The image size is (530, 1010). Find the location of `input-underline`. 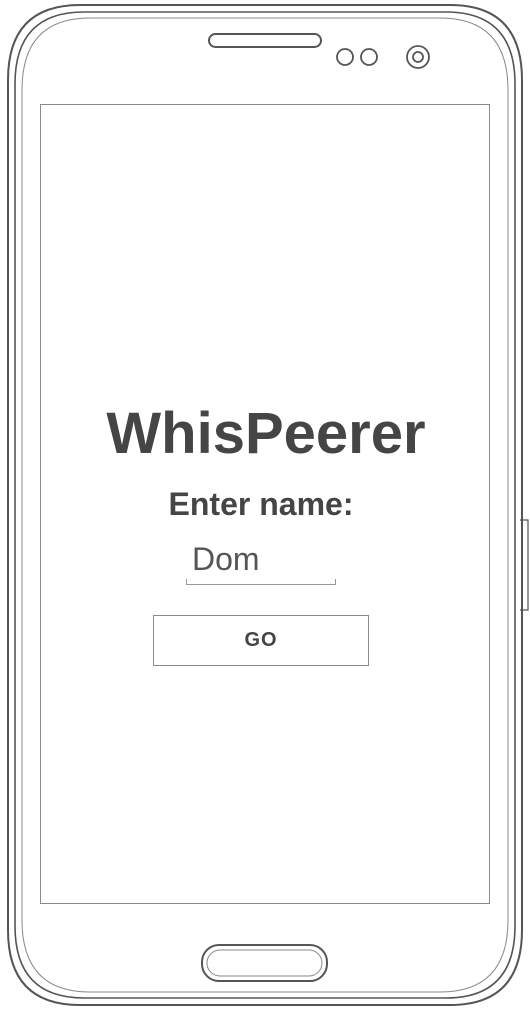

input-underline is located at coordinates (261, 582).